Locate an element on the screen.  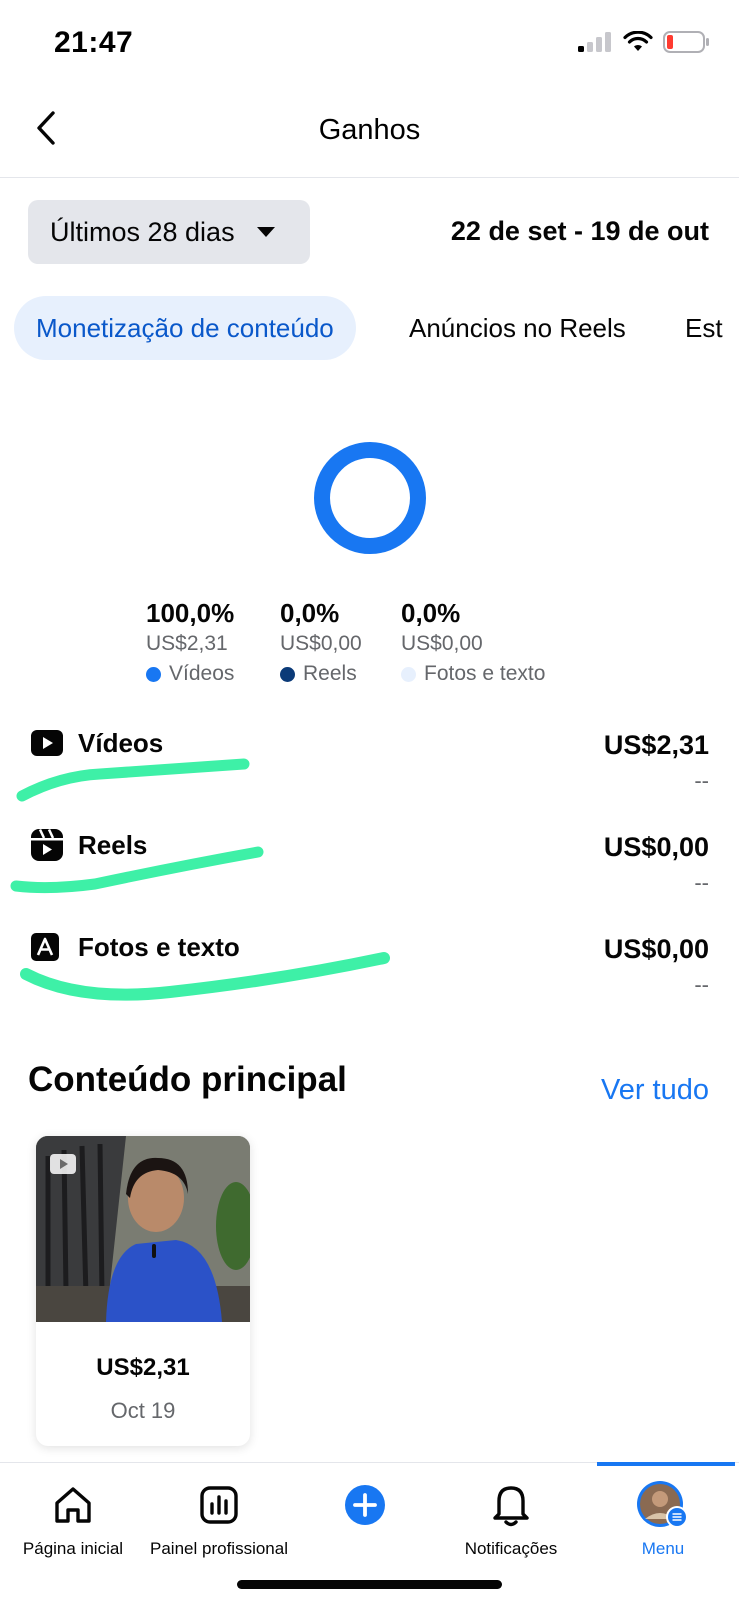
nav-menu: Menu is located at coordinates (663, 1518).